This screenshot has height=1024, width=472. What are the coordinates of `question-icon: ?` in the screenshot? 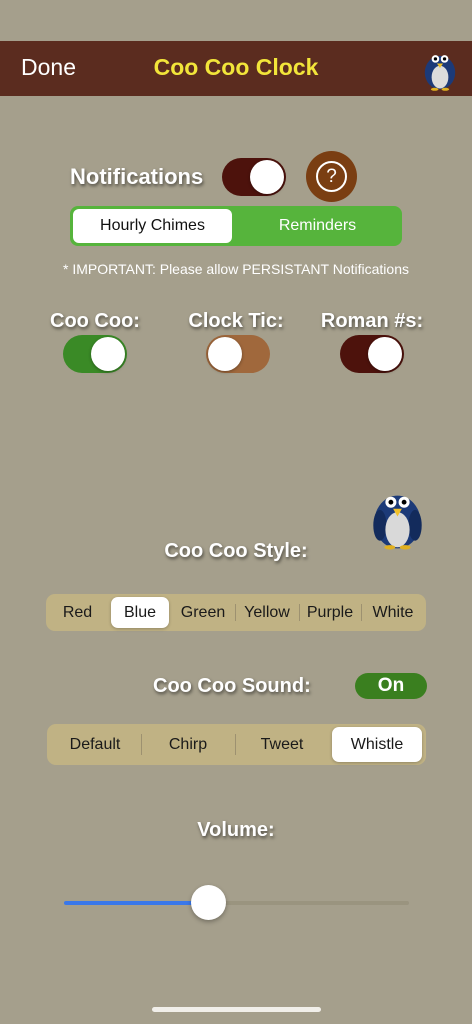 It's located at (331, 176).